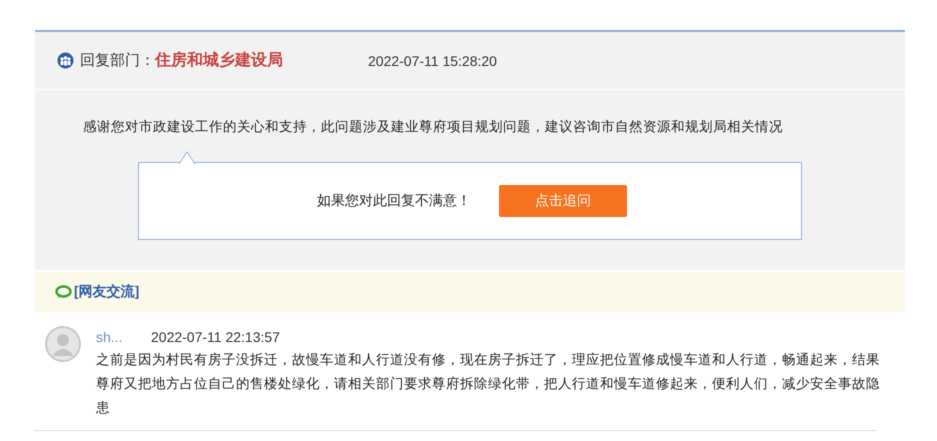 This screenshot has height=441, width=937. I want to click on followup-button: 点击追问, so click(563, 201).